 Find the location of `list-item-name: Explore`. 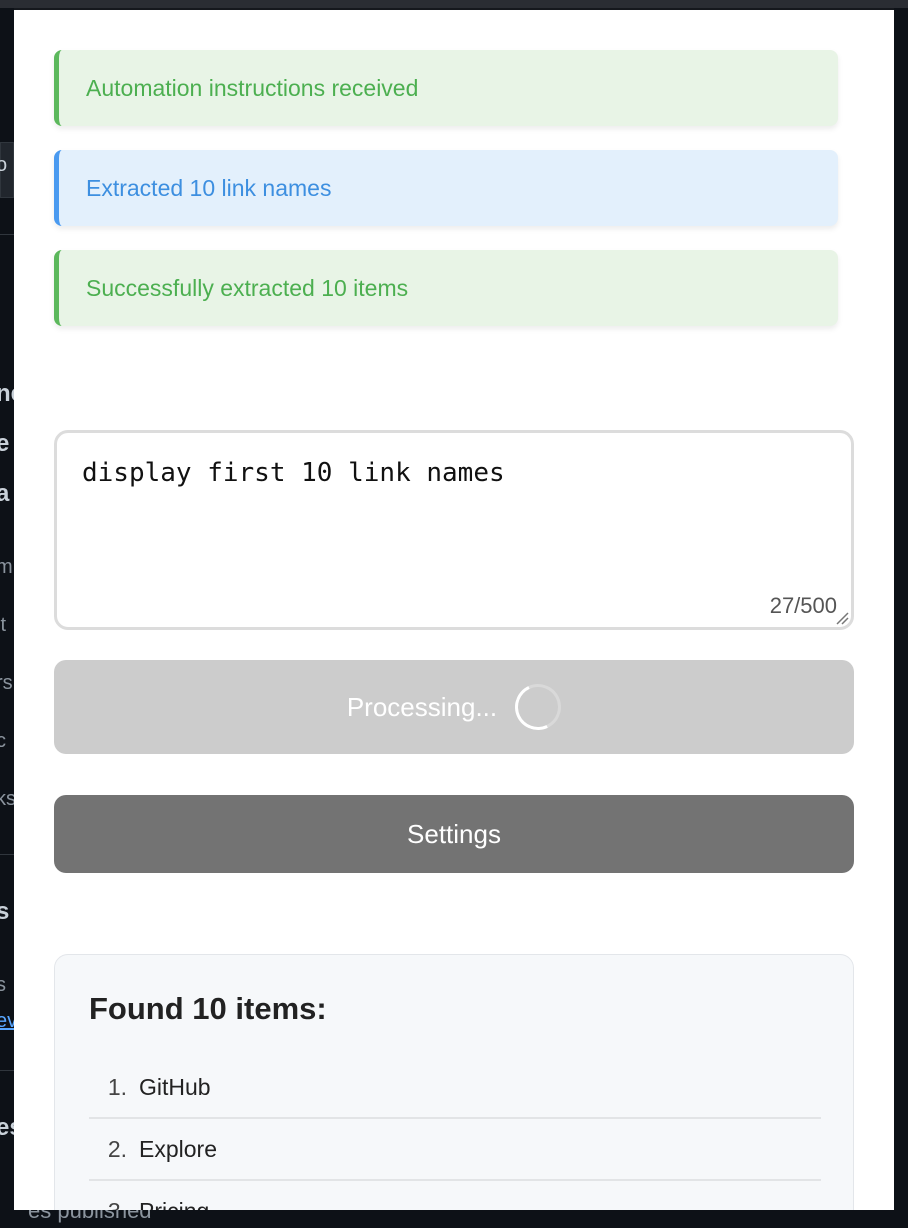

list-item-name: Explore is located at coordinates (178, 1148).